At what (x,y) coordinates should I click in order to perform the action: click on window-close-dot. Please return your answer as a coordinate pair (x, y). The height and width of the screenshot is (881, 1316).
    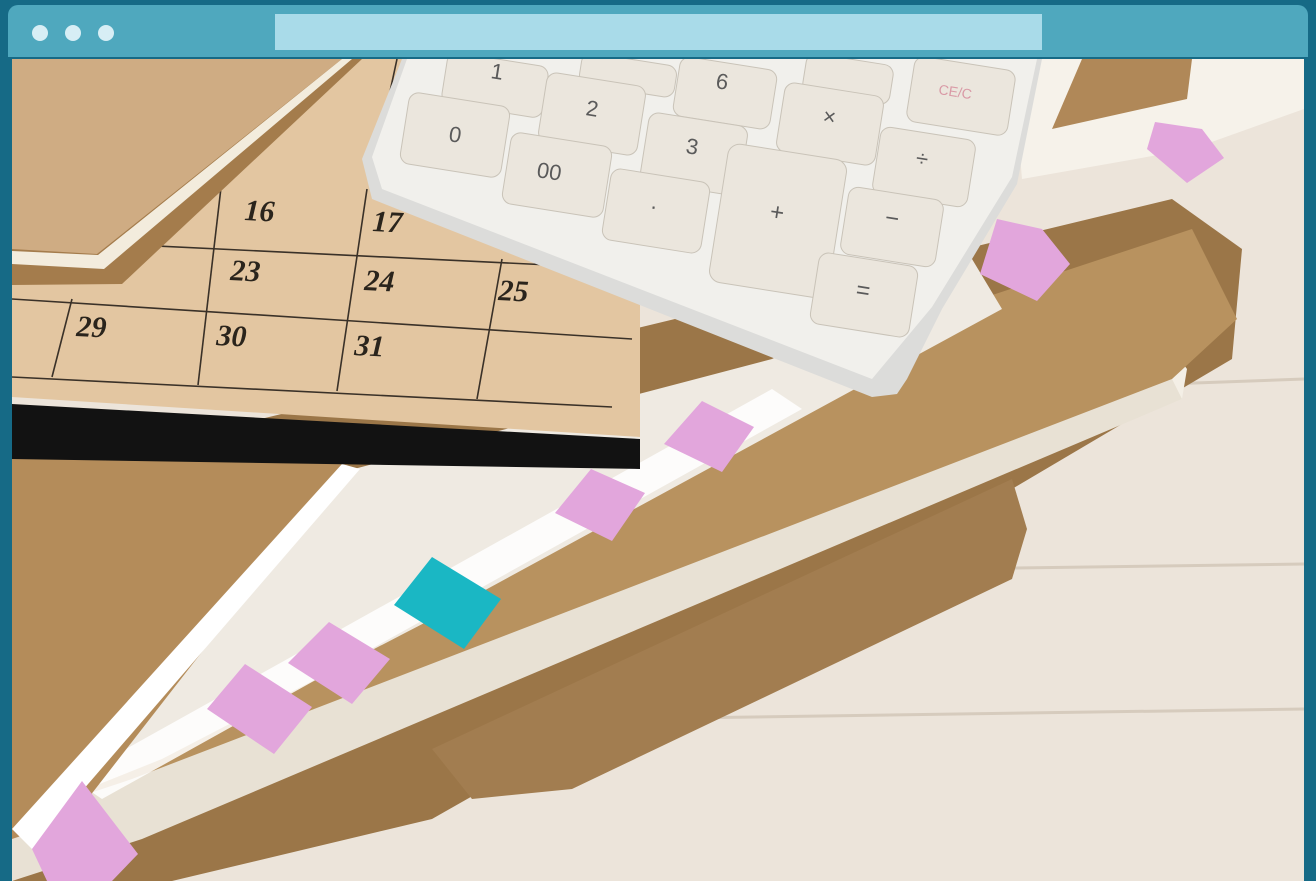
    Looking at the image, I should click on (40, 33).